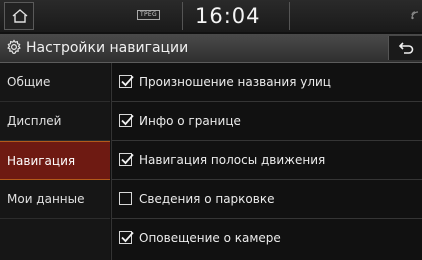 This screenshot has width=422, height=260. Describe the element at coordinates (148, 15) in the screenshot. I see `tpeg-badge: TPEG` at that location.